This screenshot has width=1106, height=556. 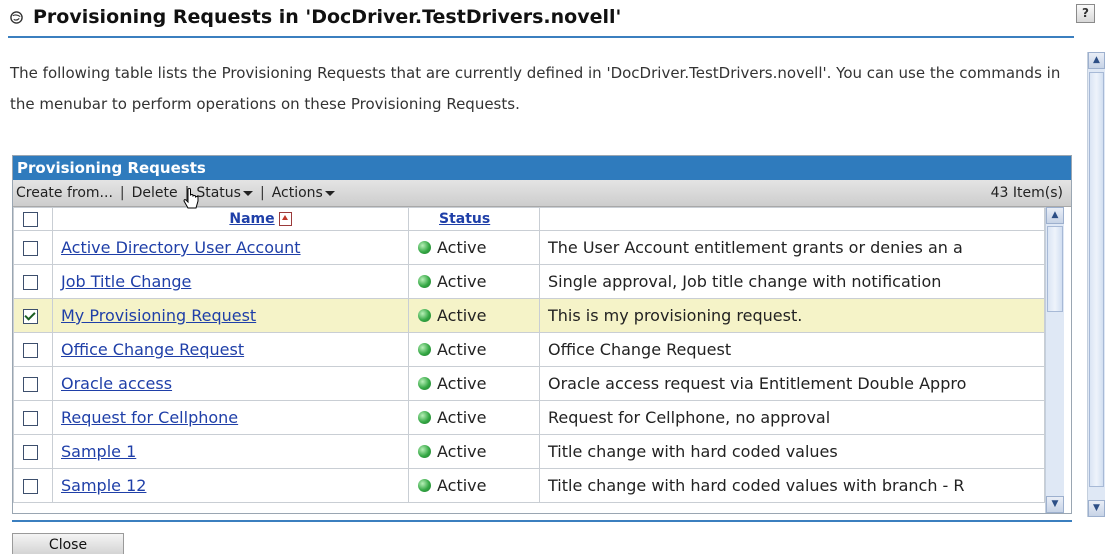 I want to click on request-name-link: Sample 12, so click(x=103, y=485).